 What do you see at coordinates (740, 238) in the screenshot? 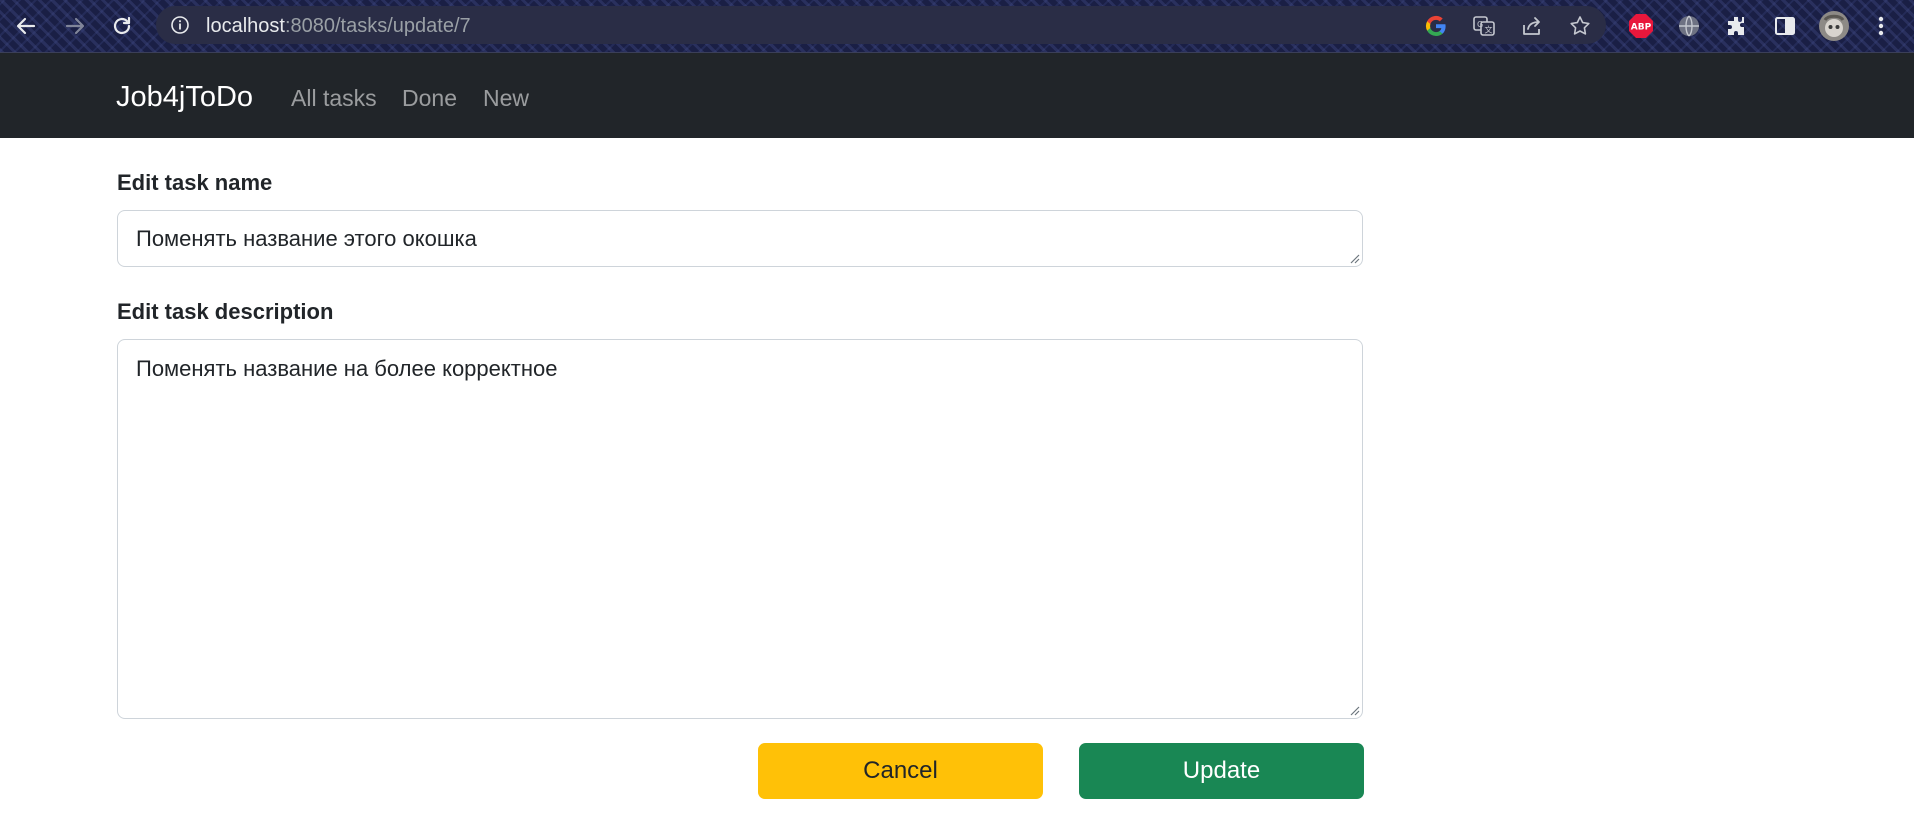
I see `task-name-input: Поменять название этого окошка` at bounding box center [740, 238].